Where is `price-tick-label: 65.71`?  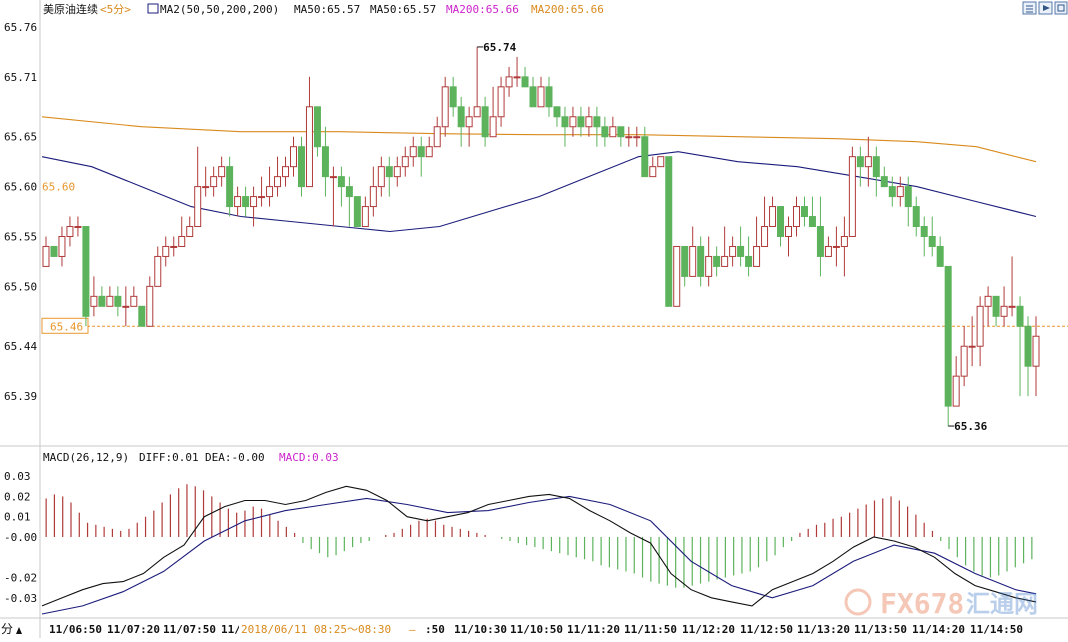 price-tick-label: 65.71 is located at coordinates (20, 77).